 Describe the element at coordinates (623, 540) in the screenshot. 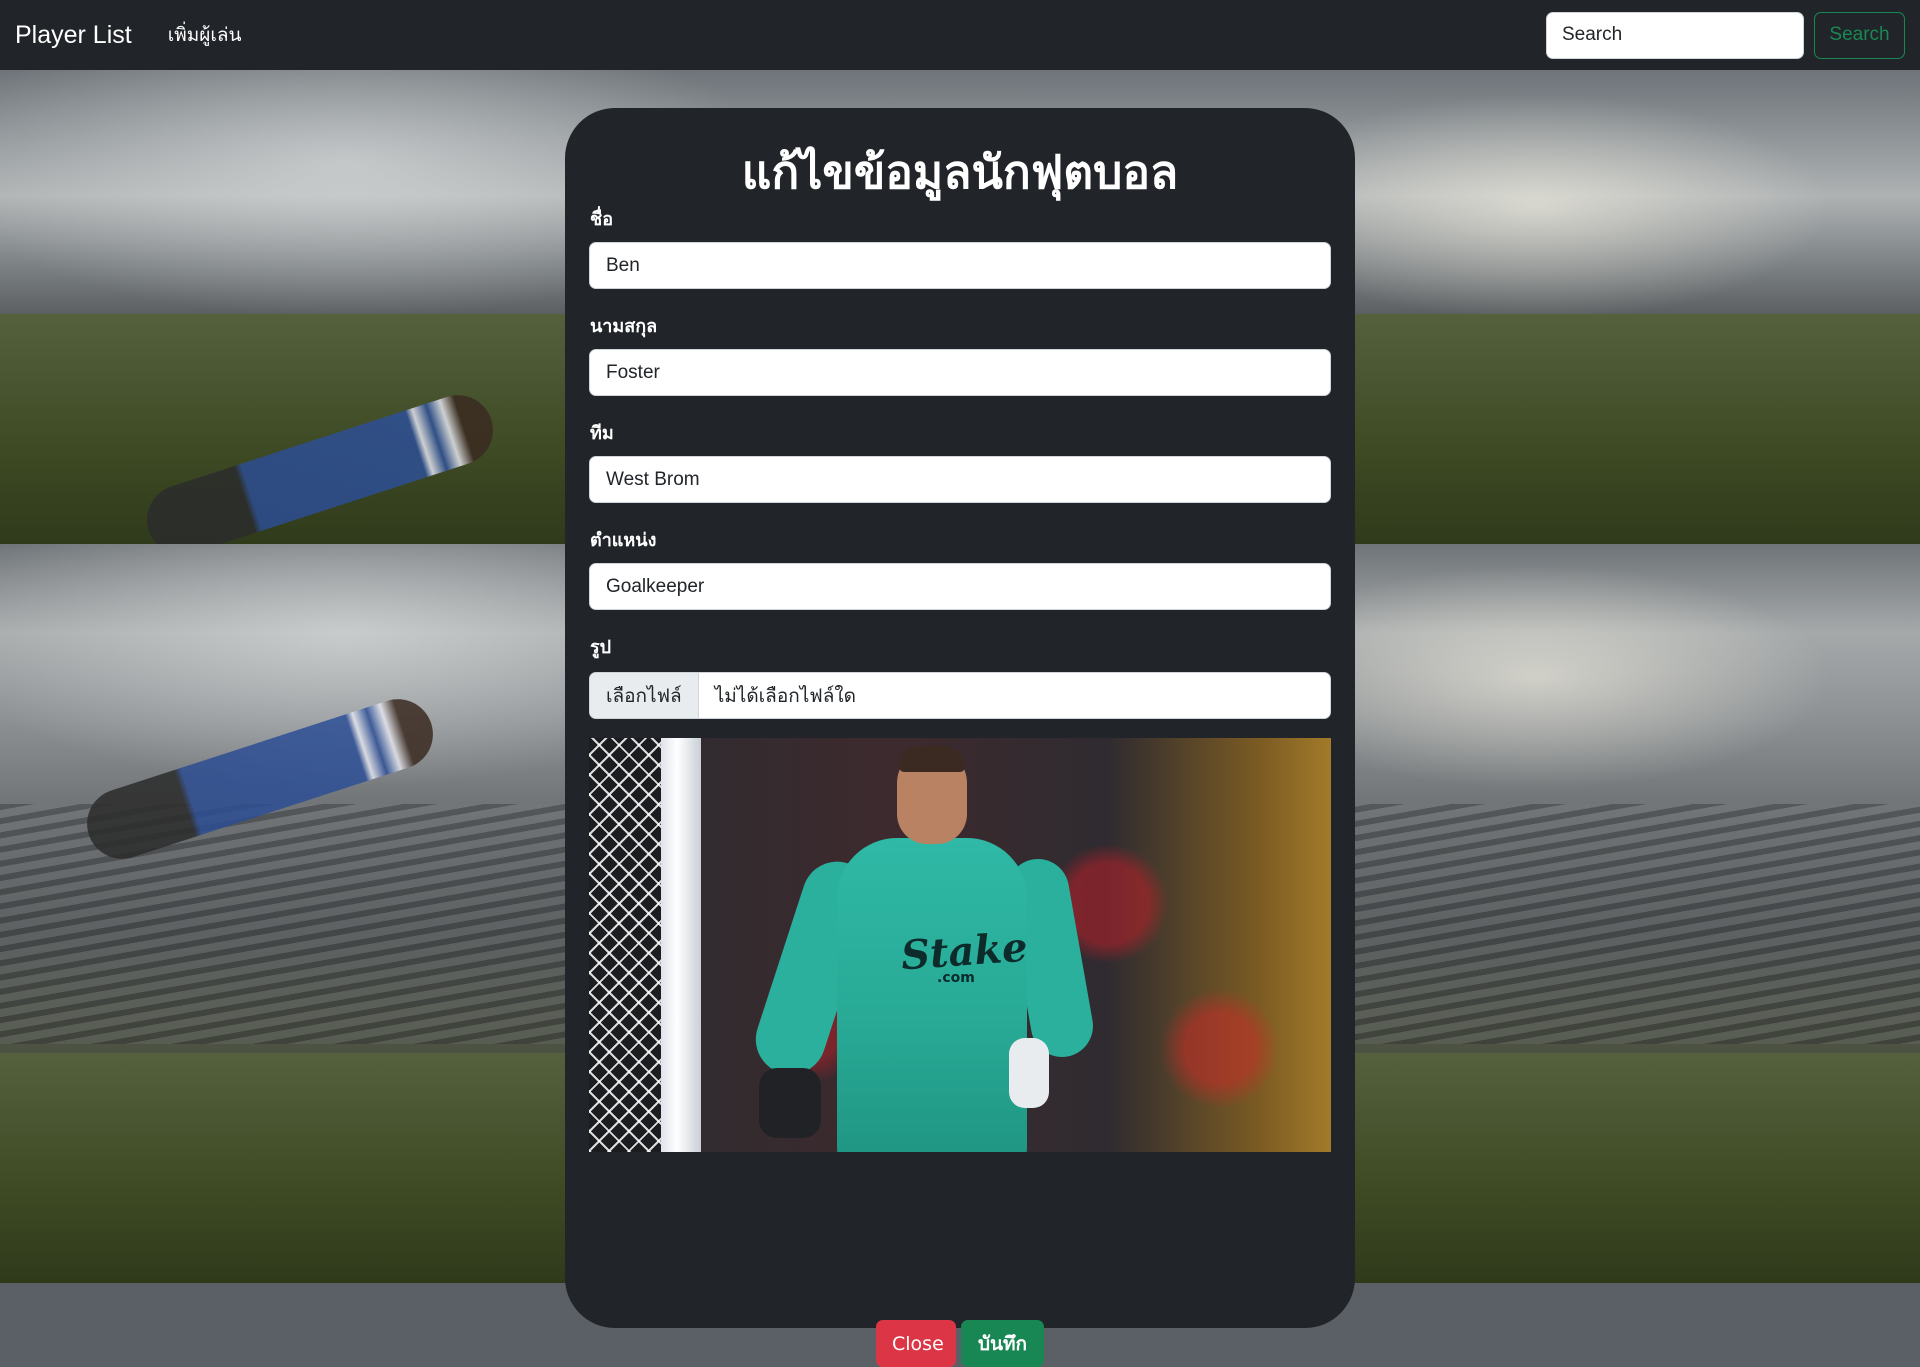

I see `position-label: ตำแหน่ง` at that location.